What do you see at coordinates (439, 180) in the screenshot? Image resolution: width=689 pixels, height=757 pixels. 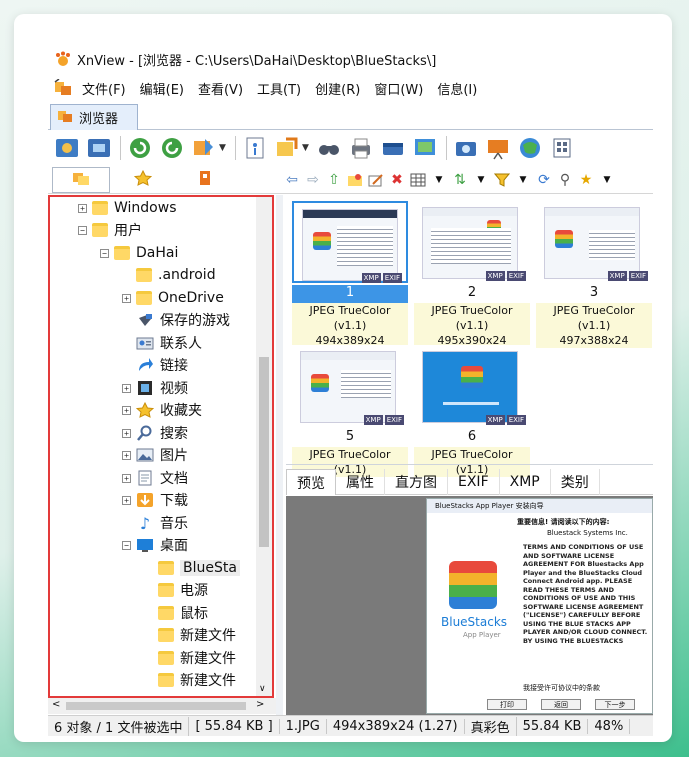 I see `view-dropdown-icon: ▼` at bounding box center [439, 180].